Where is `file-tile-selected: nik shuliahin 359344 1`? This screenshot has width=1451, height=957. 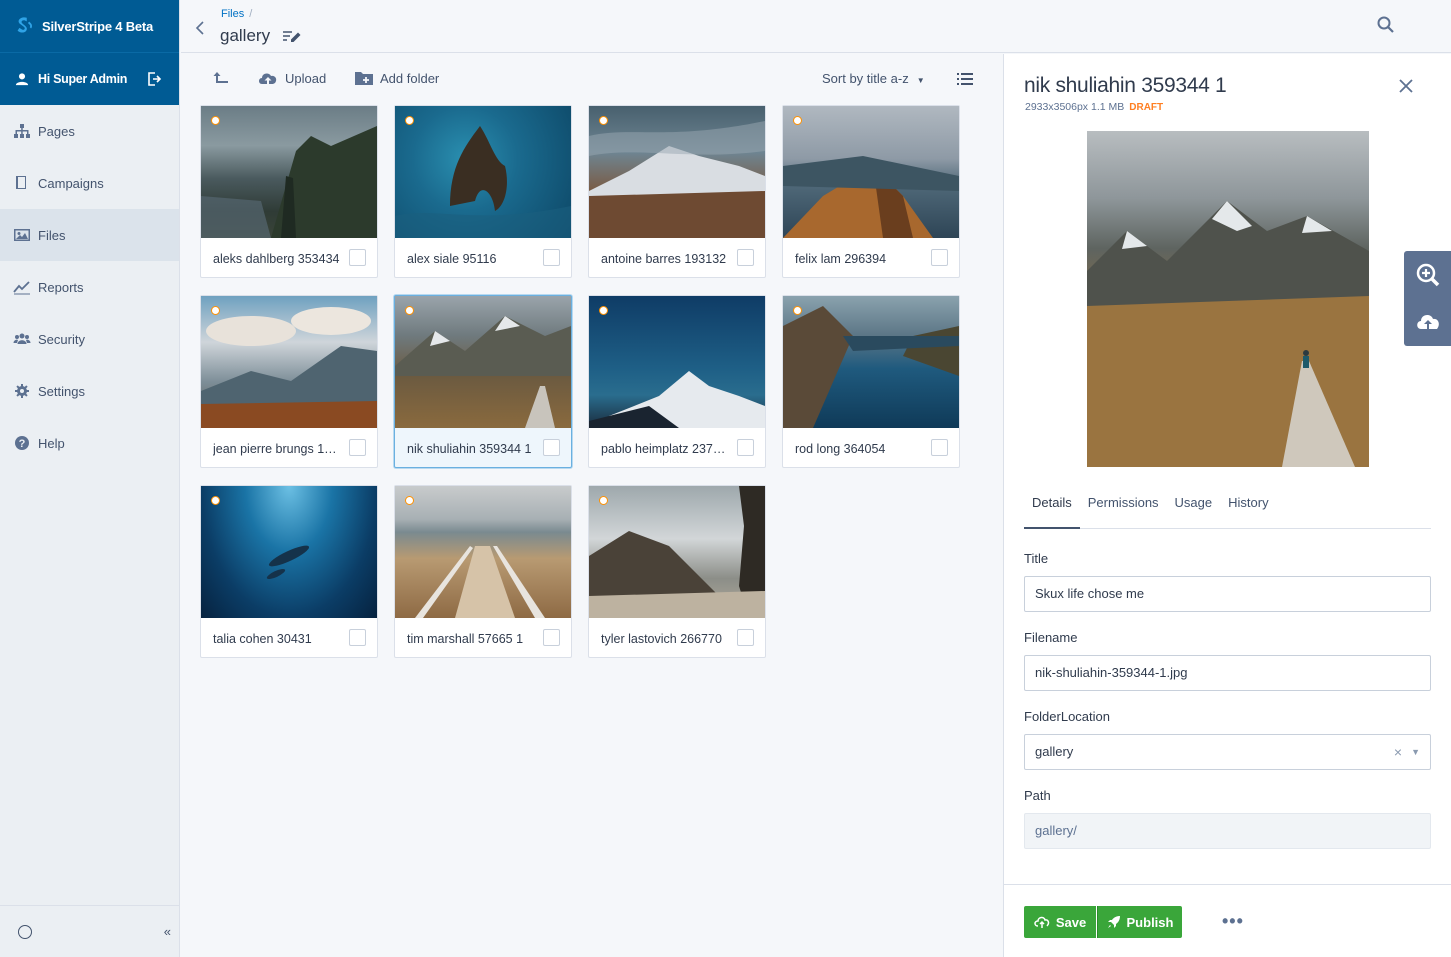 file-tile-selected: nik shuliahin 359344 1 is located at coordinates (483, 381).